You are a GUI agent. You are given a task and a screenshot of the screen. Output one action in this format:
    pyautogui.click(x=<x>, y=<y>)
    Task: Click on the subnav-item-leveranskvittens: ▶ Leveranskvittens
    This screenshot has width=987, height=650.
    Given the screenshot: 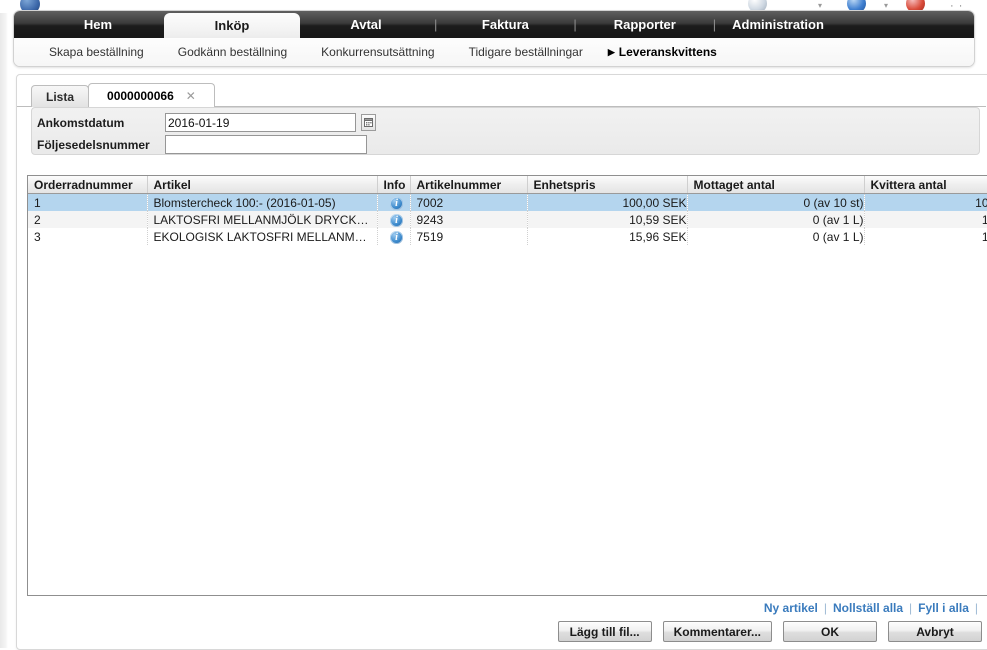 What is the action you would take?
    pyautogui.click(x=667, y=52)
    